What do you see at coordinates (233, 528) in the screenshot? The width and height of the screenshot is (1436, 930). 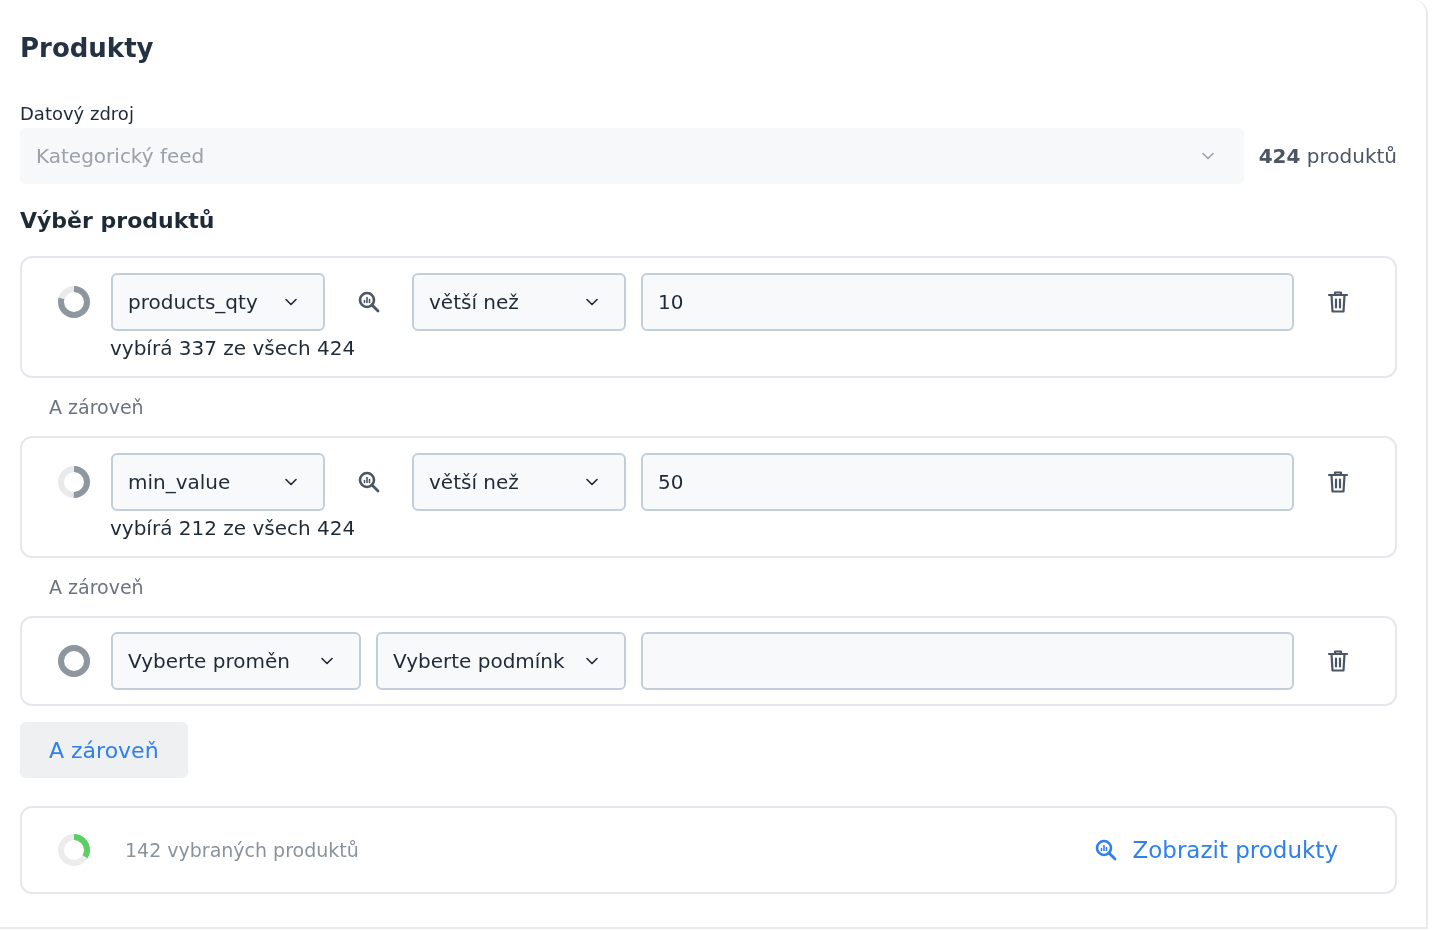 I see `match-count-text: vybírá 212 ze všech 424` at bounding box center [233, 528].